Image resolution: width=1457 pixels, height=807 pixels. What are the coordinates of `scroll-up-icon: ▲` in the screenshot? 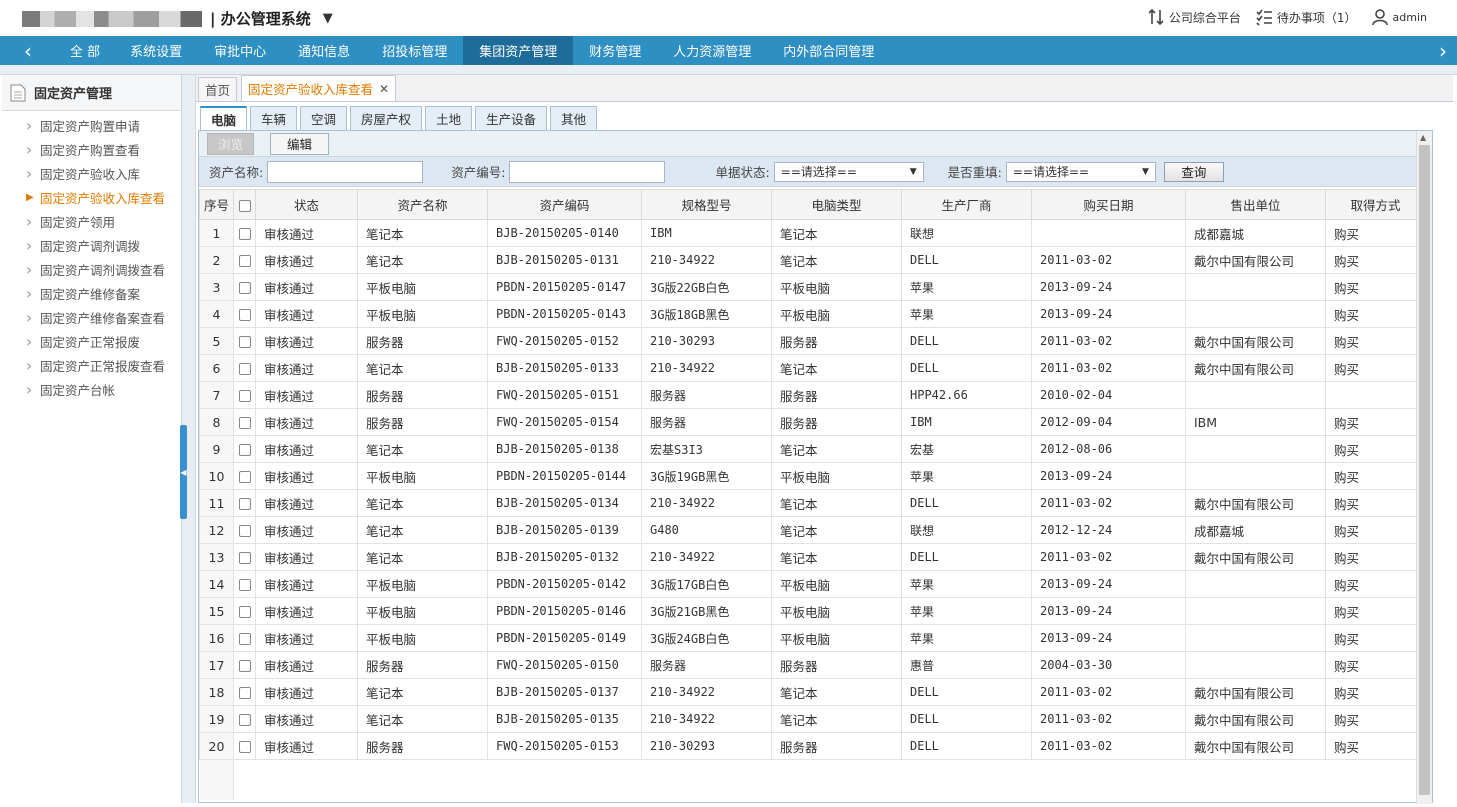 It's located at (1423, 137).